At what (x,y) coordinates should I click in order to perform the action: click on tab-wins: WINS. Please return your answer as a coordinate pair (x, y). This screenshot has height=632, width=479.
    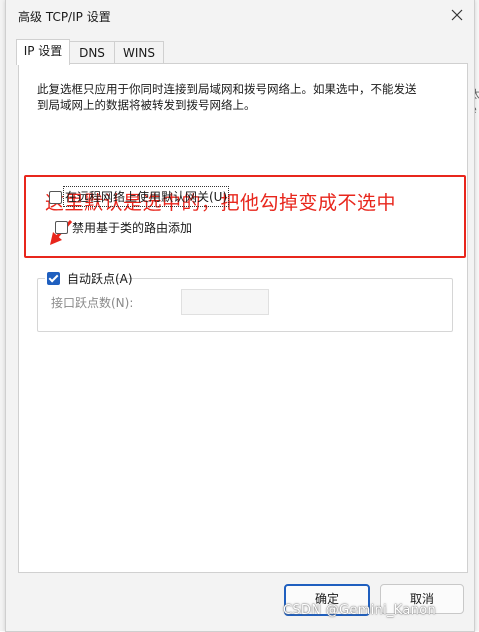
    Looking at the image, I should click on (139, 52).